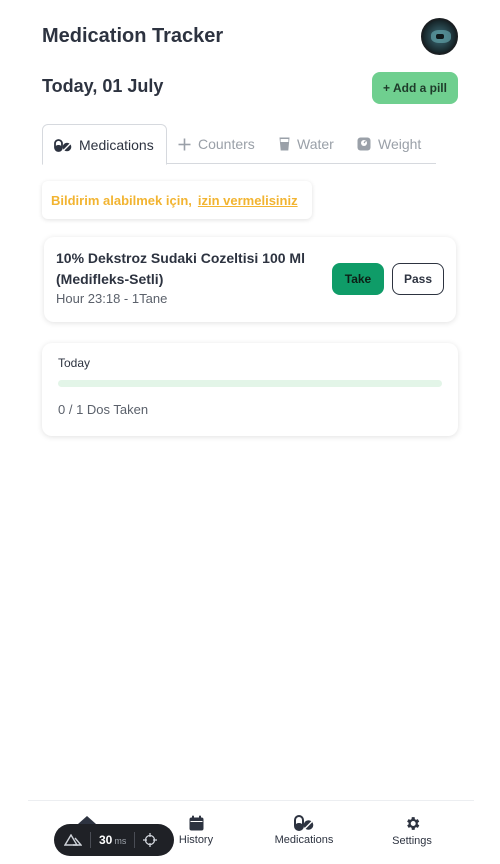 The width and height of the screenshot is (500, 864). I want to click on notice-text: Bildirim alabilmek için,, so click(121, 200).